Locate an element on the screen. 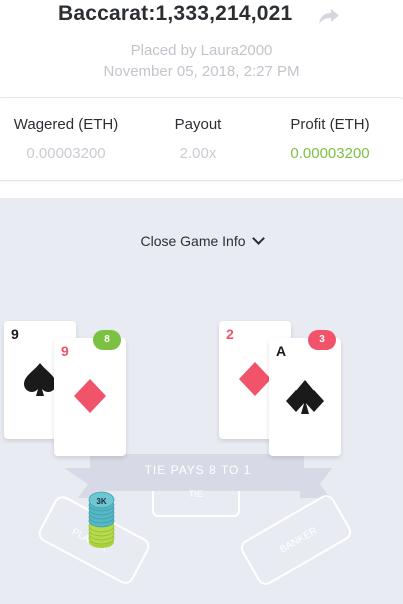 This screenshot has height=604, width=403. profit-label: Profit (ETH) is located at coordinates (330, 124).